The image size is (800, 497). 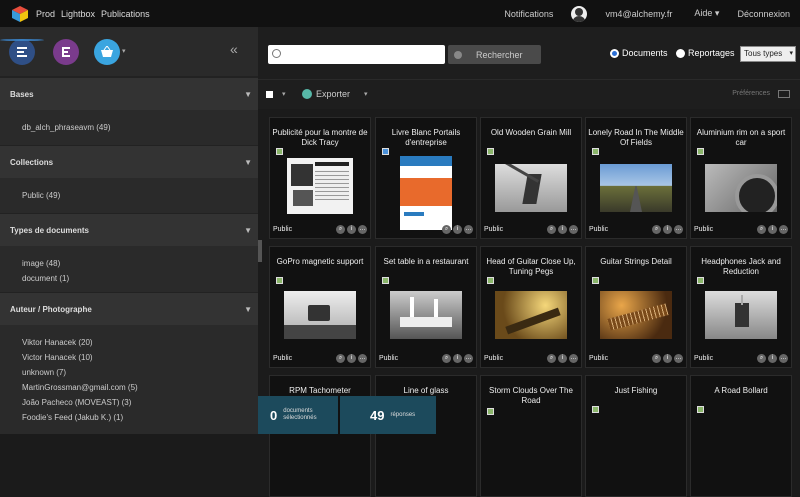 What do you see at coordinates (638, 14) in the screenshot?
I see `user-email: vm4@alchemy.fr` at bounding box center [638, 14].